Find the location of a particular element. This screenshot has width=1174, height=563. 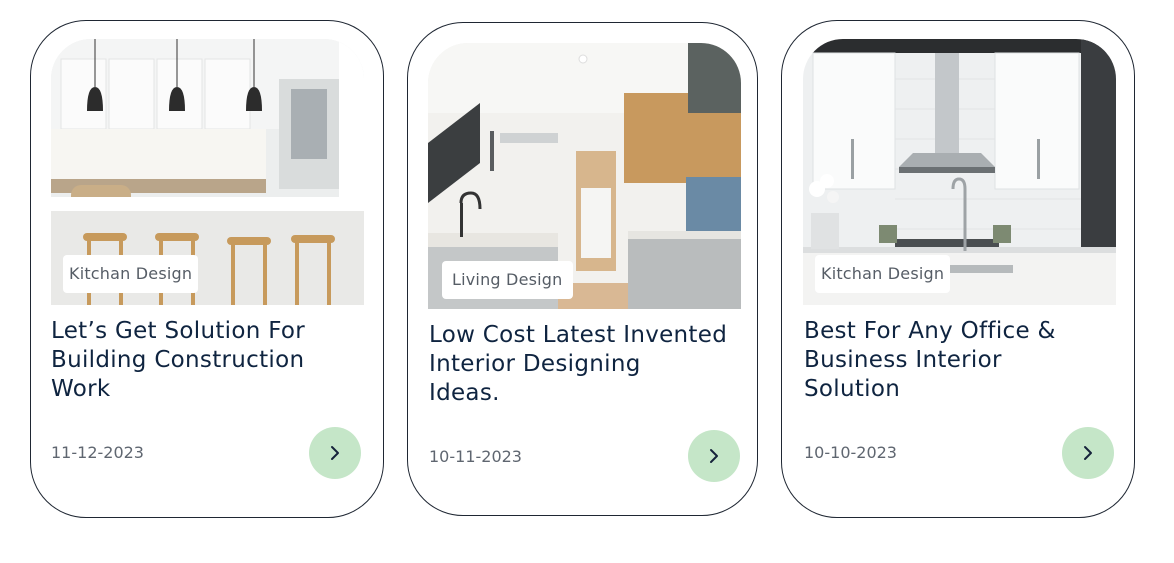

post-date: 10-11-2023 is located at coordinates (475, 456).